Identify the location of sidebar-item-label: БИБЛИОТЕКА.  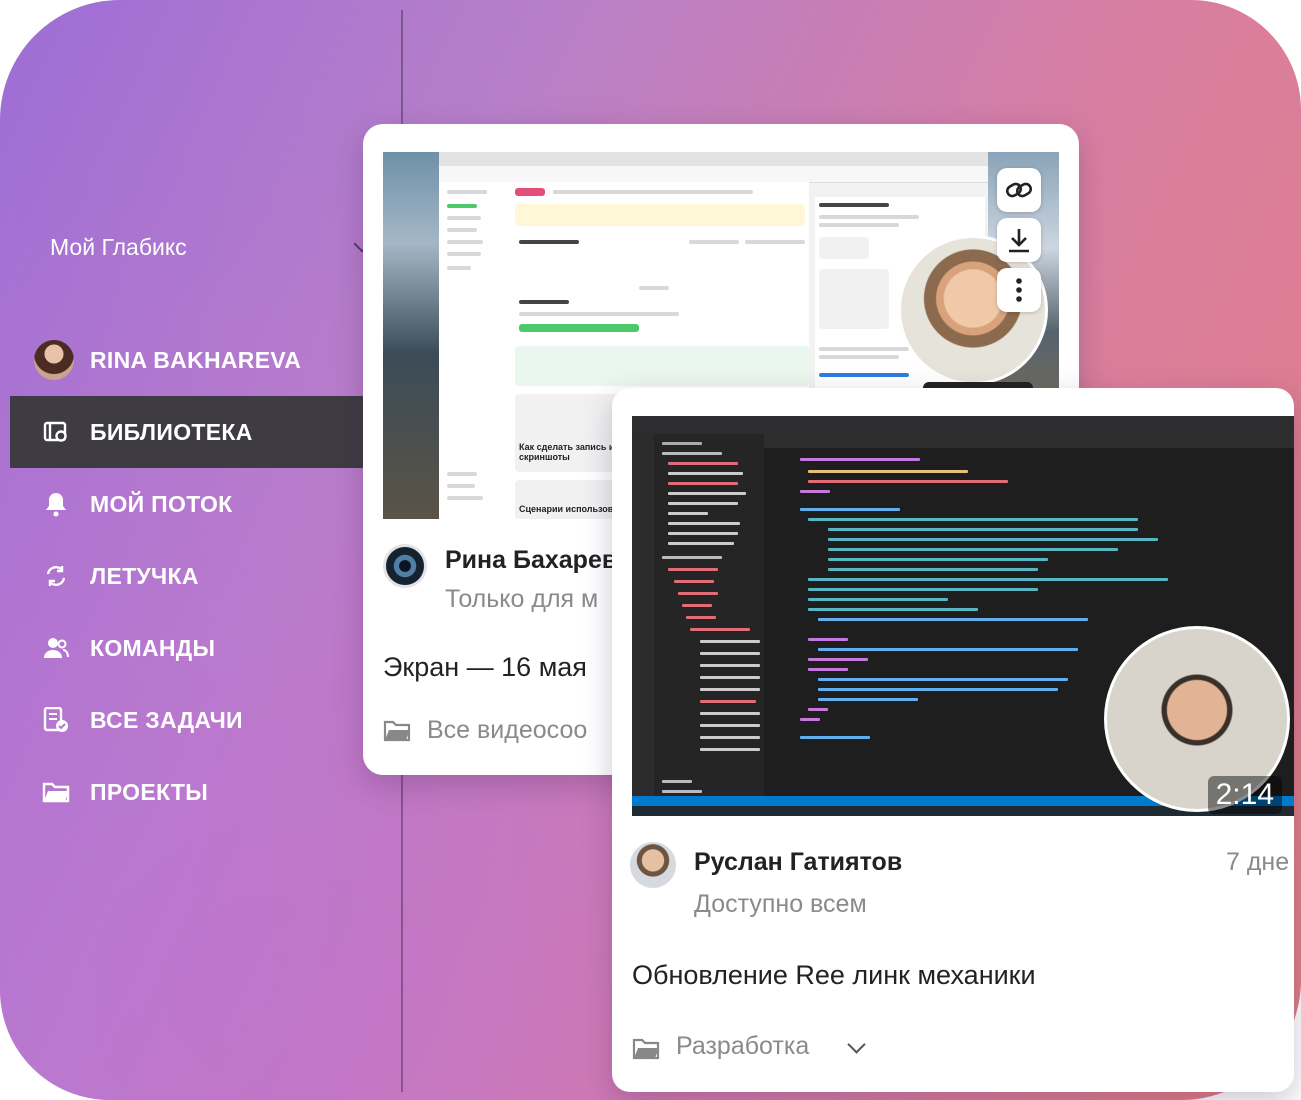
(171, 431).